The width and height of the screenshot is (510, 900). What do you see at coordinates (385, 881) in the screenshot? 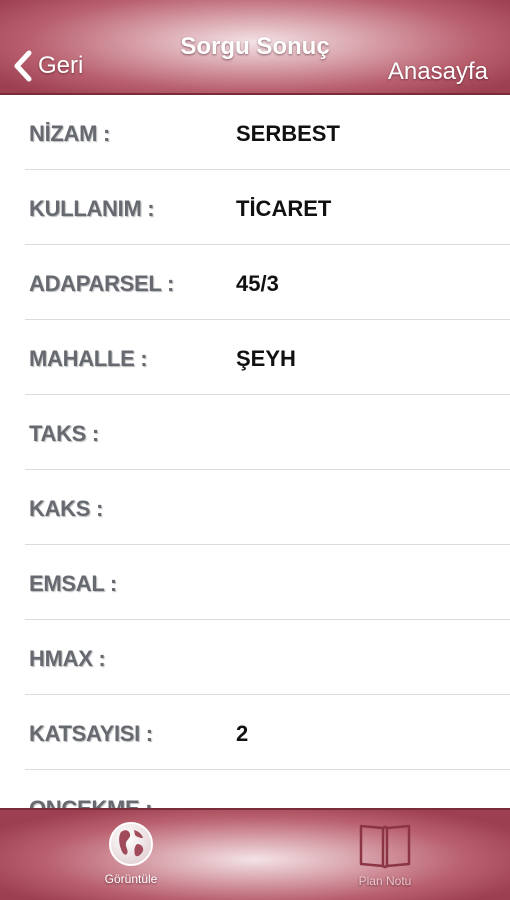
I see `tab-label: Plan Notu` at bounding box center [385, 881].